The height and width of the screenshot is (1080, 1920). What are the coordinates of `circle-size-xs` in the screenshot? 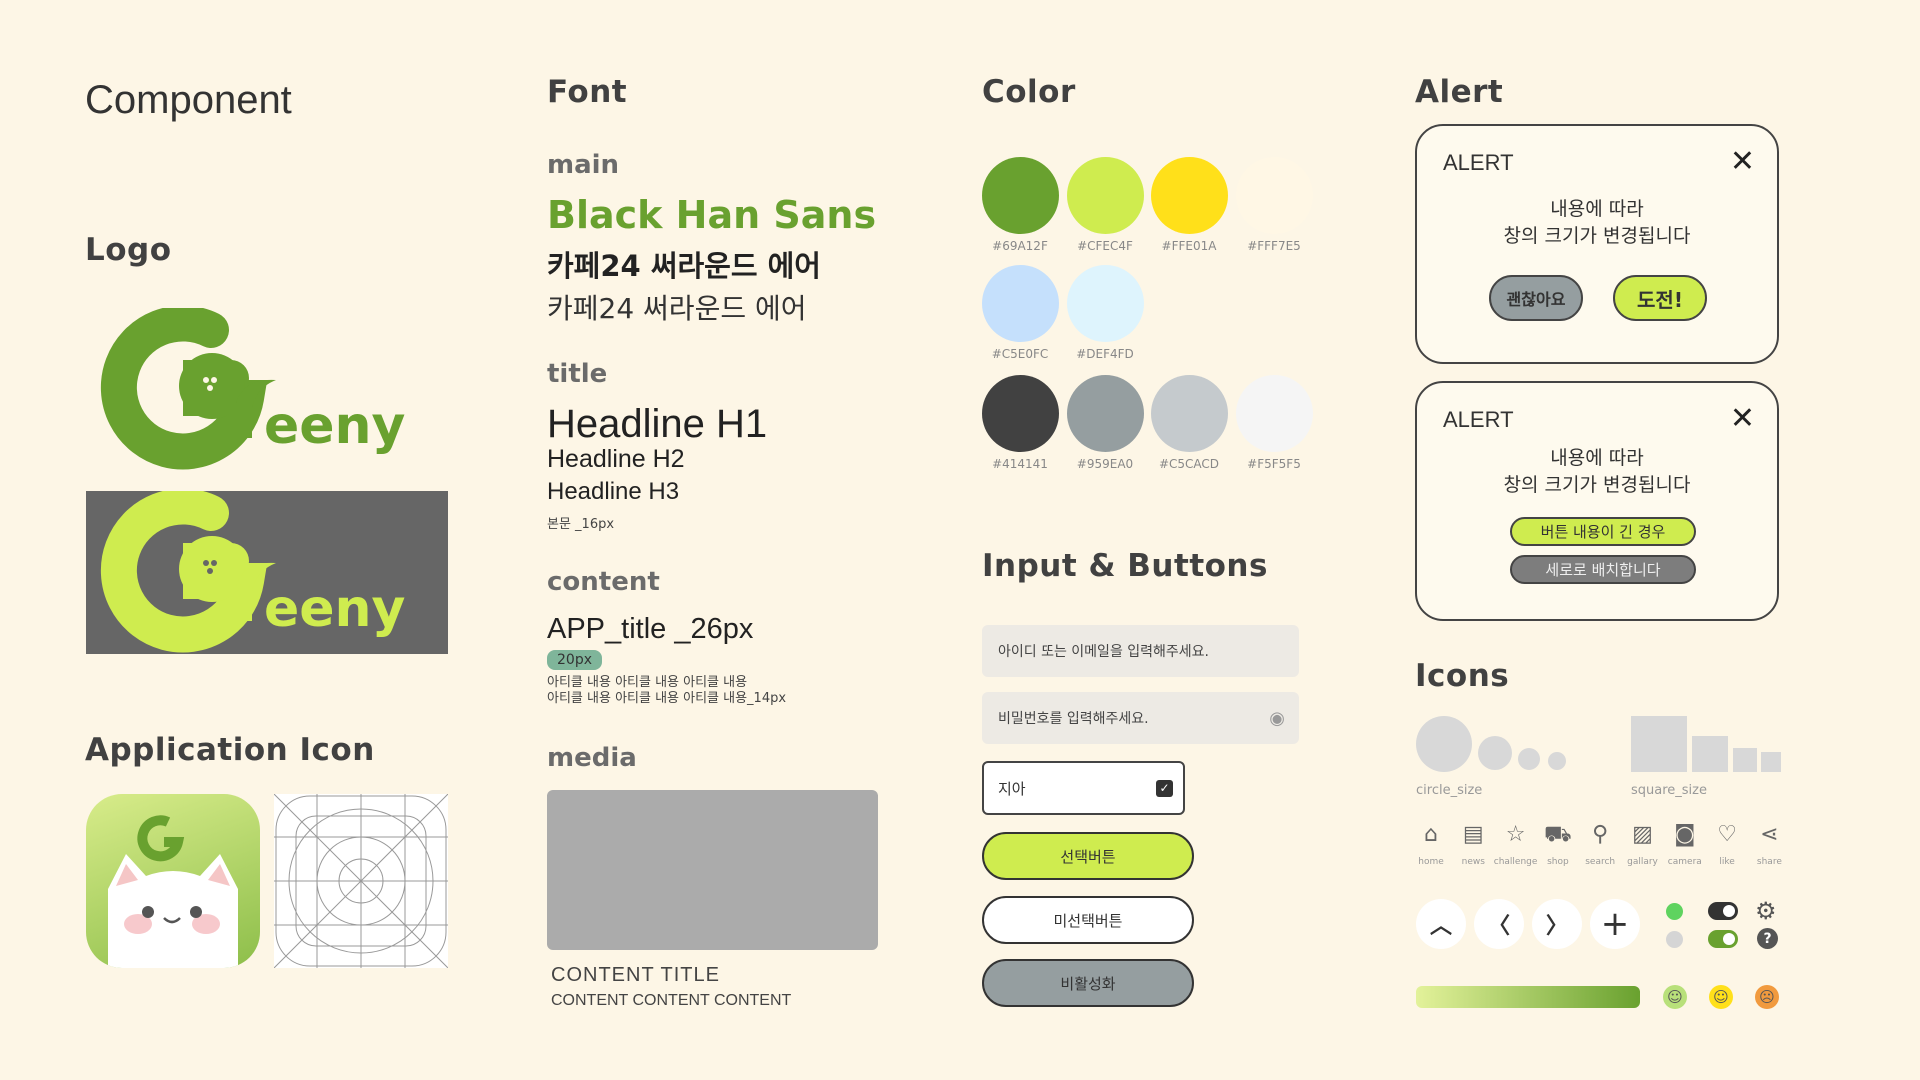 It's located at (1557, 761).